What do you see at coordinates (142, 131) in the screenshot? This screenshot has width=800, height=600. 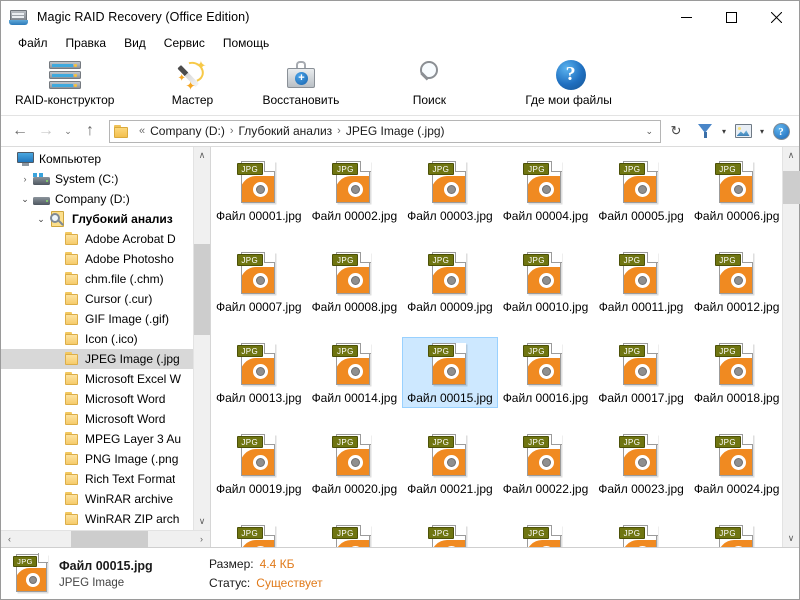 I see `breadcrumb-overflow: «` at bounding box center [142, 131].